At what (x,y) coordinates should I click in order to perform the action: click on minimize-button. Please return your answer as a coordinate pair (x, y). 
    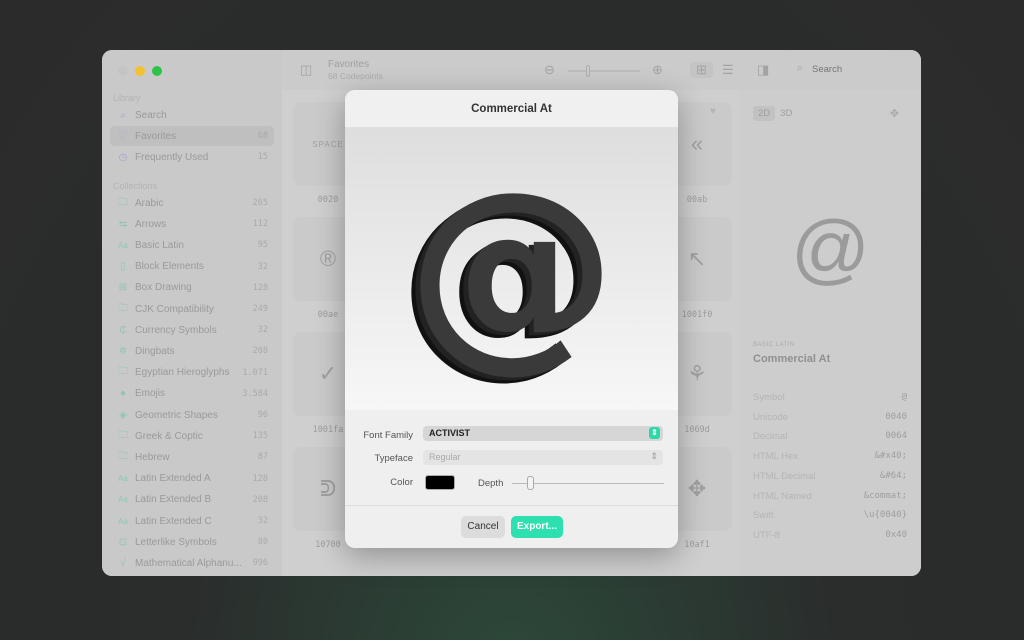
    Looking at the image, I should click on (140, 71).